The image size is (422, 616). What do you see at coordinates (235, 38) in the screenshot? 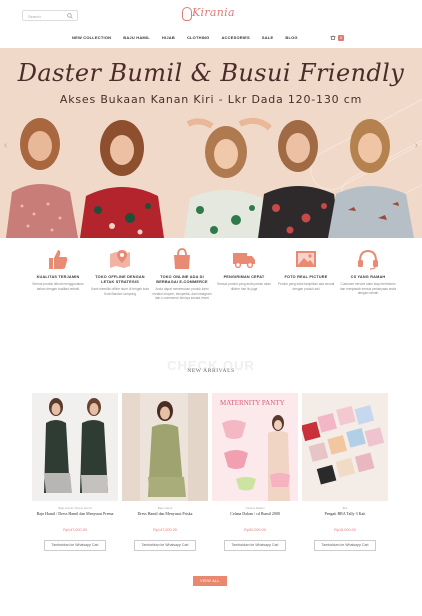
I see `nav-item-accesories: ACCESORIES` at bounding box center [235, 38].